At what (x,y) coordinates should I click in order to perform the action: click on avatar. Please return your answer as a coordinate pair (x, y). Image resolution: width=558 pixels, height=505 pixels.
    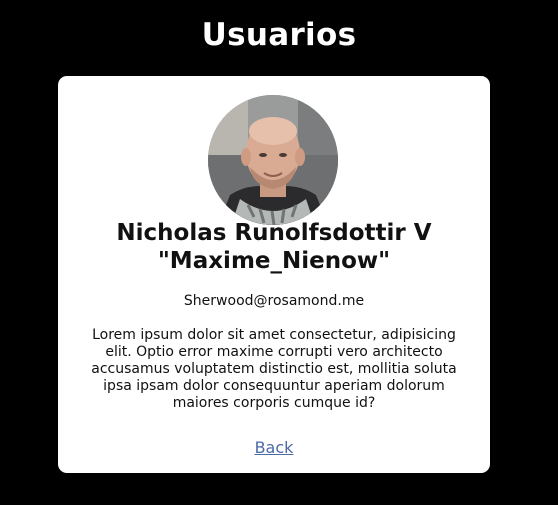
    Looking at the image, I should click on (273, 160).